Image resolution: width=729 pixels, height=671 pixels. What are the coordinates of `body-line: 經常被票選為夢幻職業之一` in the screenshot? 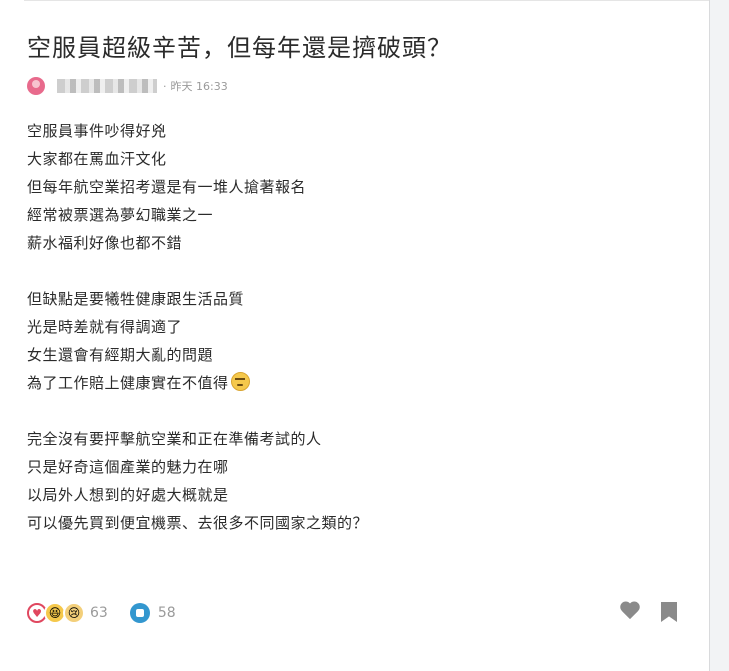 It's located at (120, 215).